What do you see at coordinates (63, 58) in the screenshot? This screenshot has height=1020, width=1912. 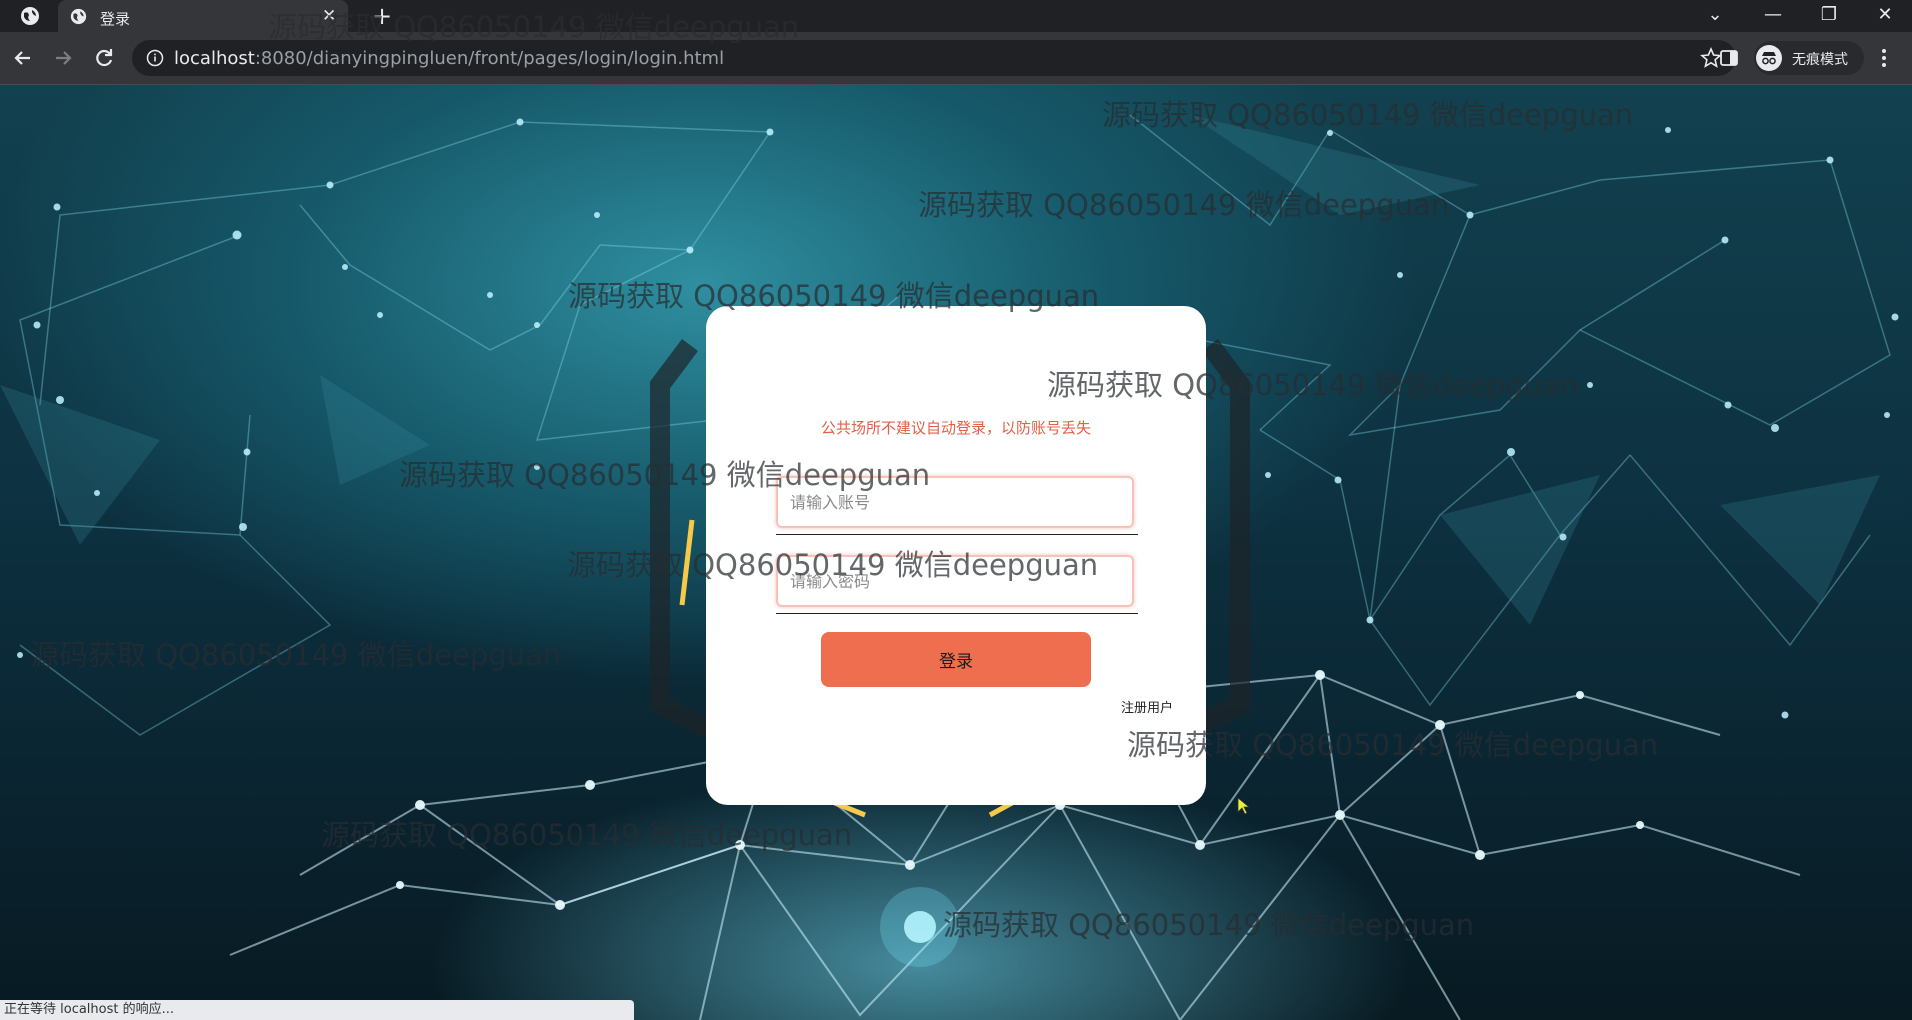 I see `forward-arrow-icon` at bounding box center [63, 58].